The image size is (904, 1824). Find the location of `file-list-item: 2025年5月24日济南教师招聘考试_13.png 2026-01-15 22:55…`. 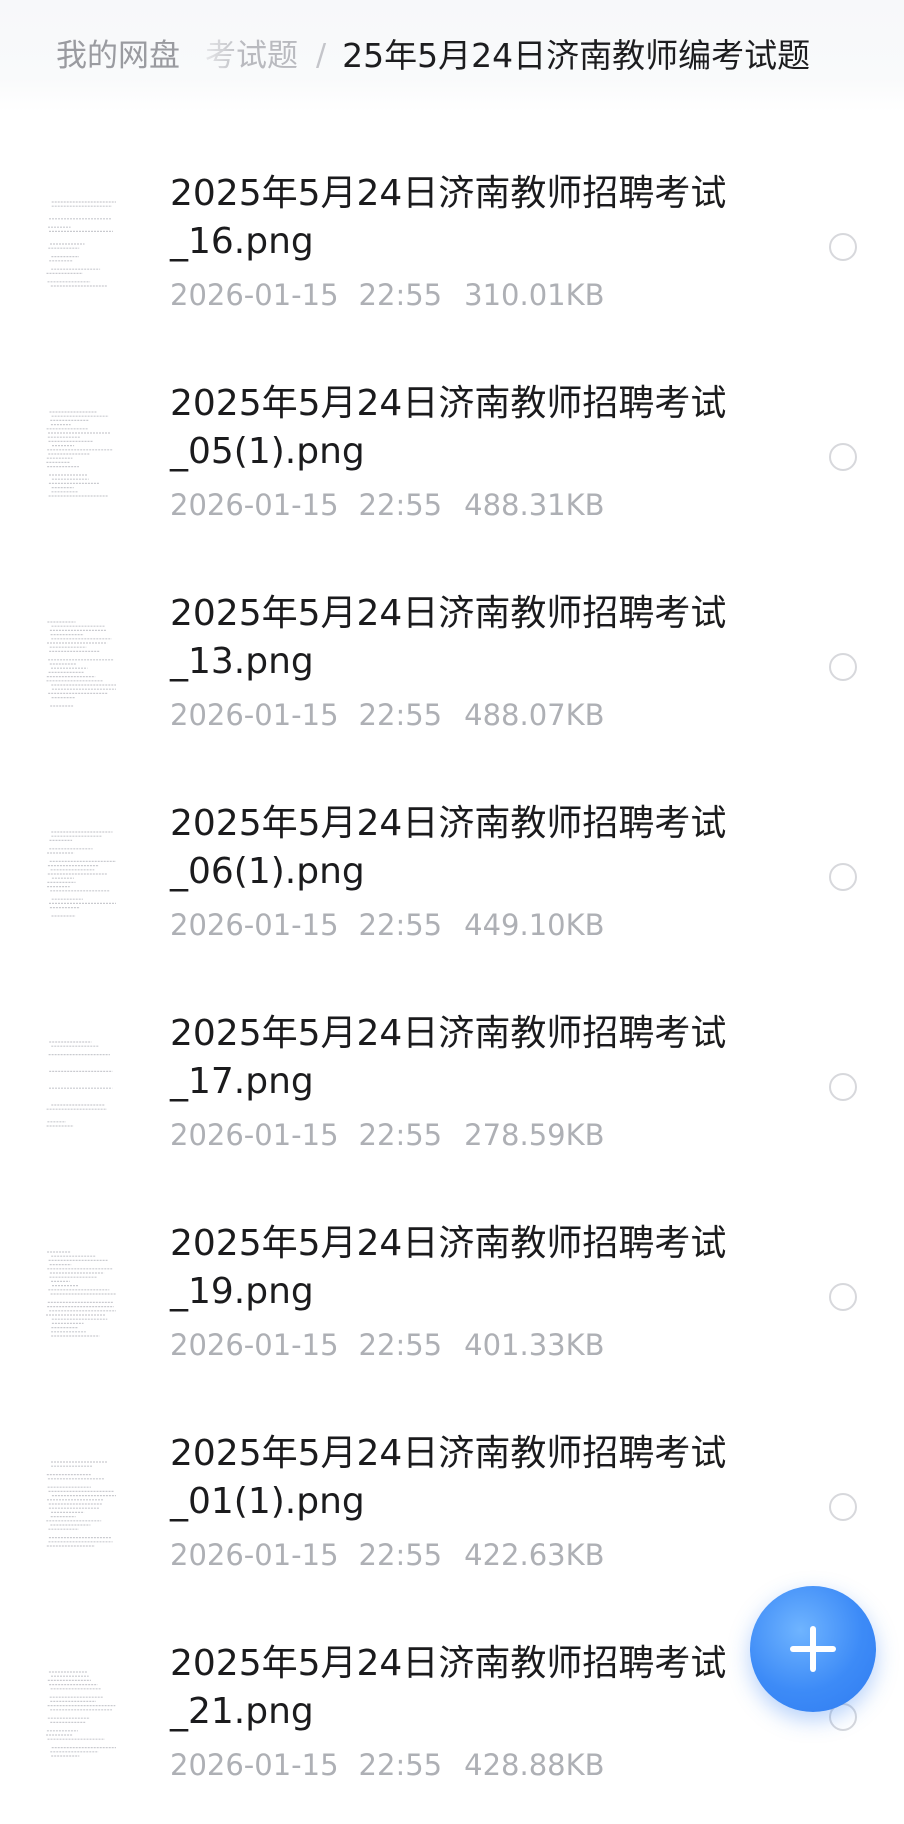

file-list-item: 2025年5月24日济南教师招聘考试_13.png 2026-01-15 22:55… is located at coordinates (452, 675).